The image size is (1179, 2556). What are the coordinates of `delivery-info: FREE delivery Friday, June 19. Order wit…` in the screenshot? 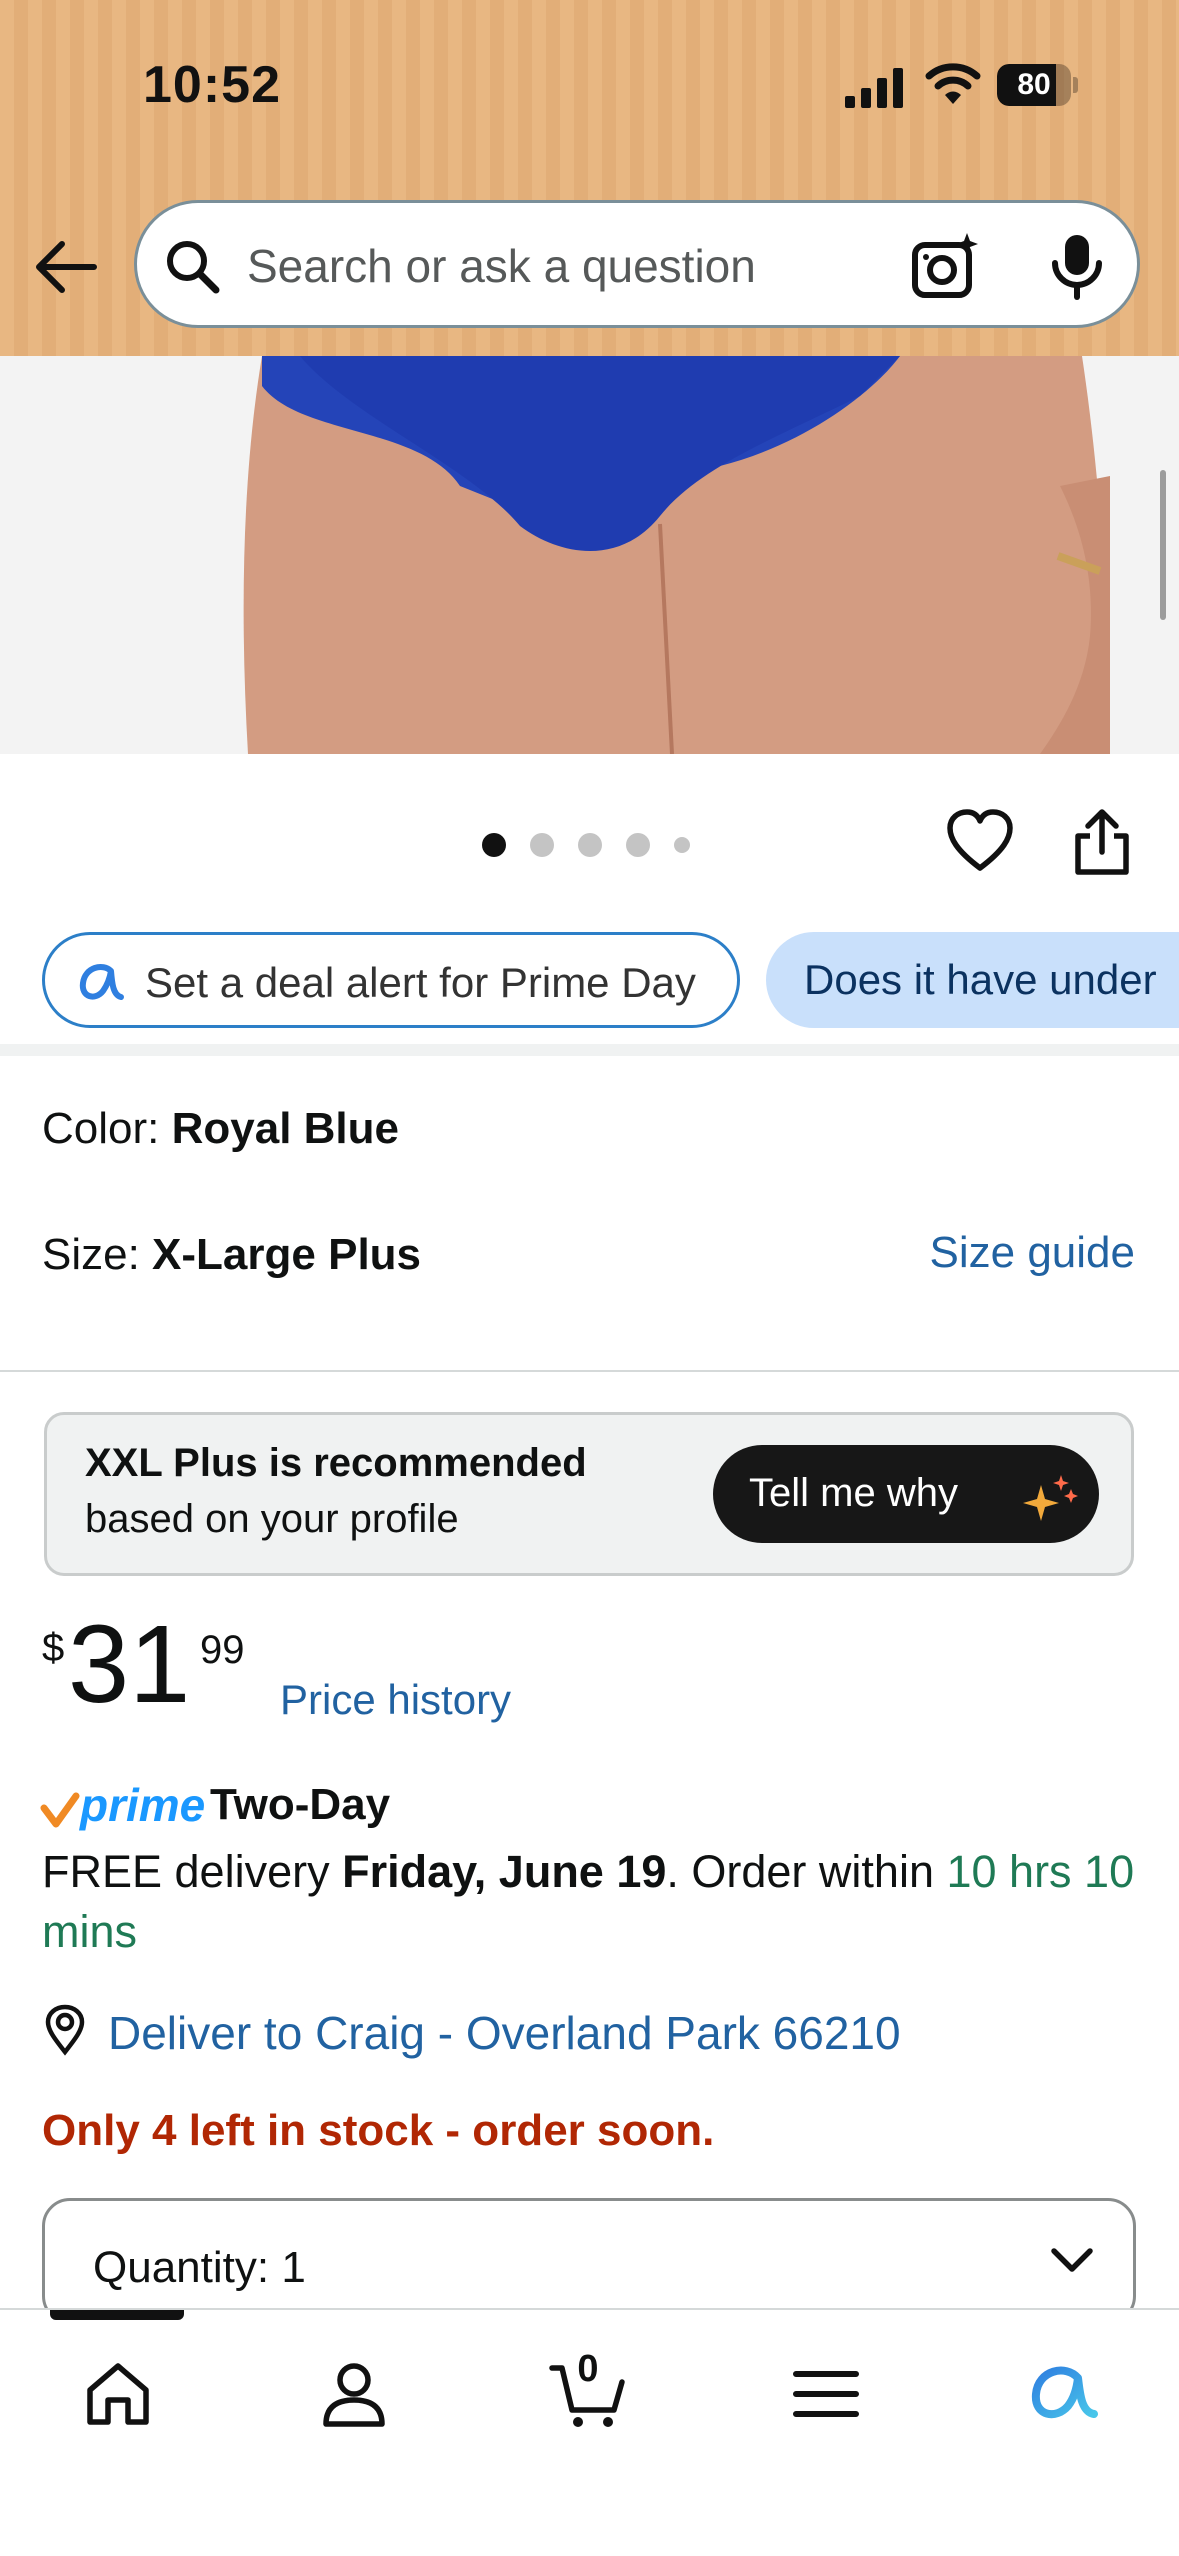 It's located at (597, 1902).